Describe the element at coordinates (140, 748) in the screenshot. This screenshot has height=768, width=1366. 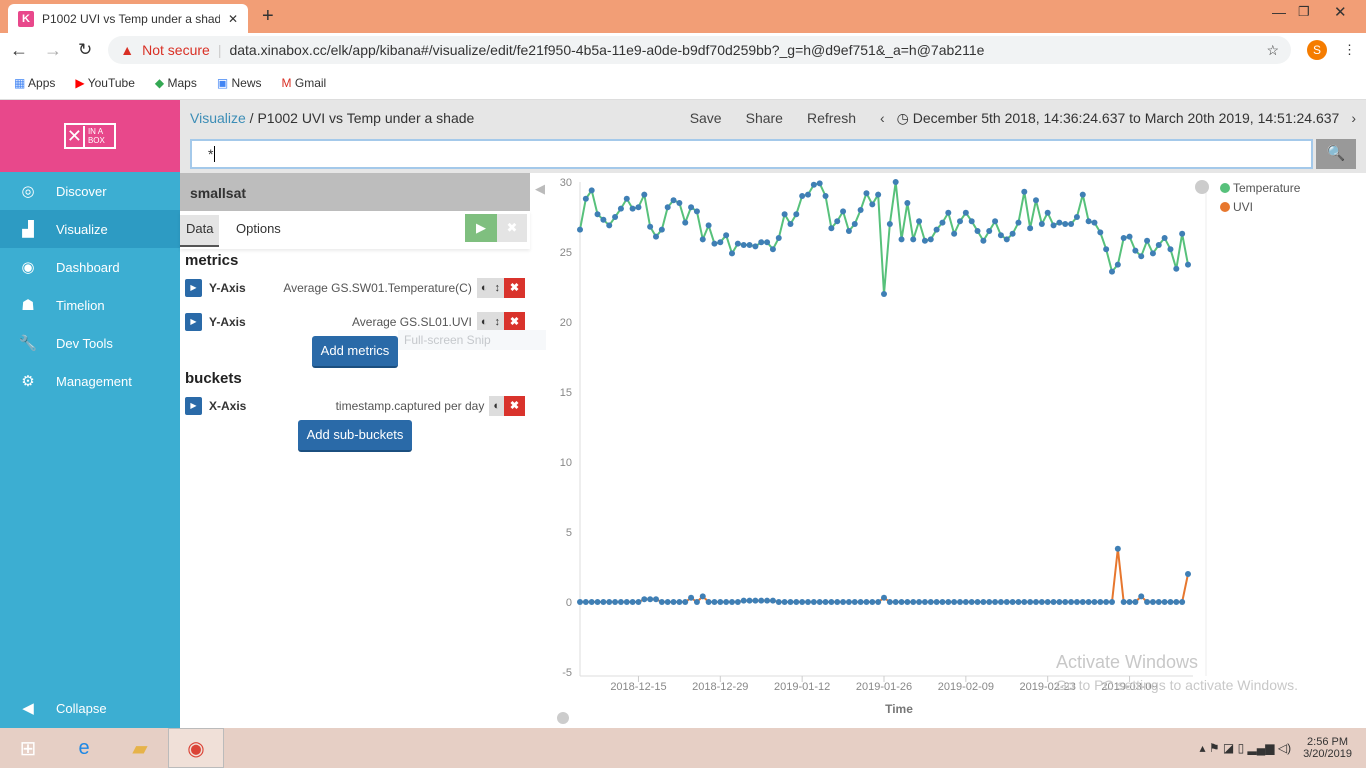
I see `file-explorer-icon: ▰` at that location.